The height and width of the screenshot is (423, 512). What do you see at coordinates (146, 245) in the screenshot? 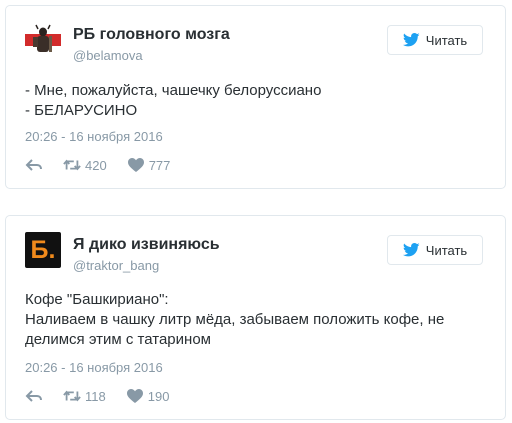
I see `author-name: Я дико извиняюсь` at bounding box center [146, 245].